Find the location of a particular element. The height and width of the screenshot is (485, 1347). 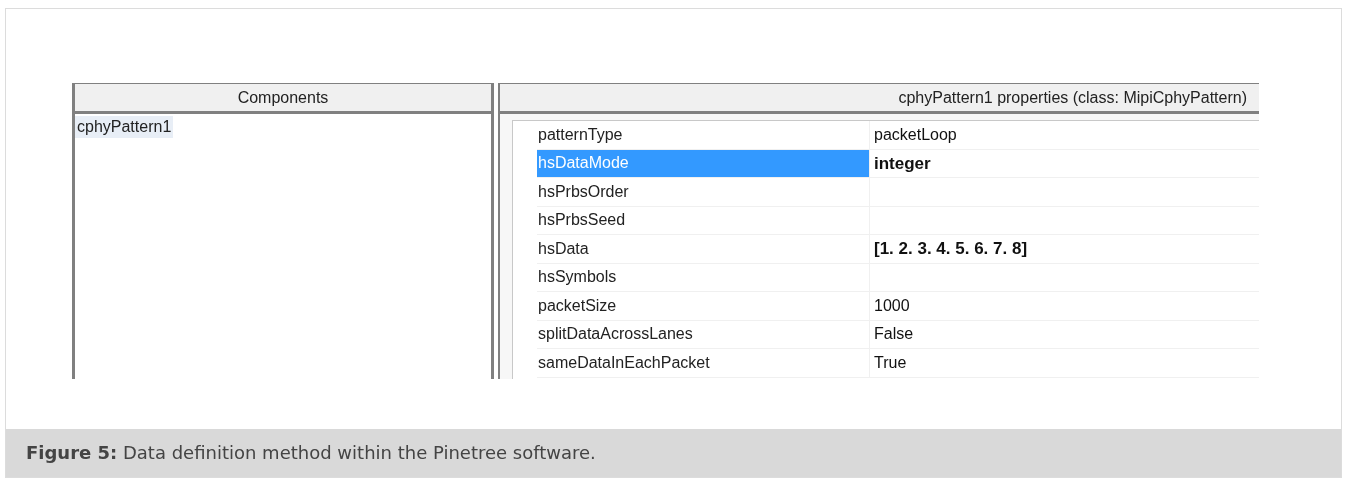

property-value: [1. 2. 3. 4. 5. 6. 7. 8] is located at coordinates (949, 249).